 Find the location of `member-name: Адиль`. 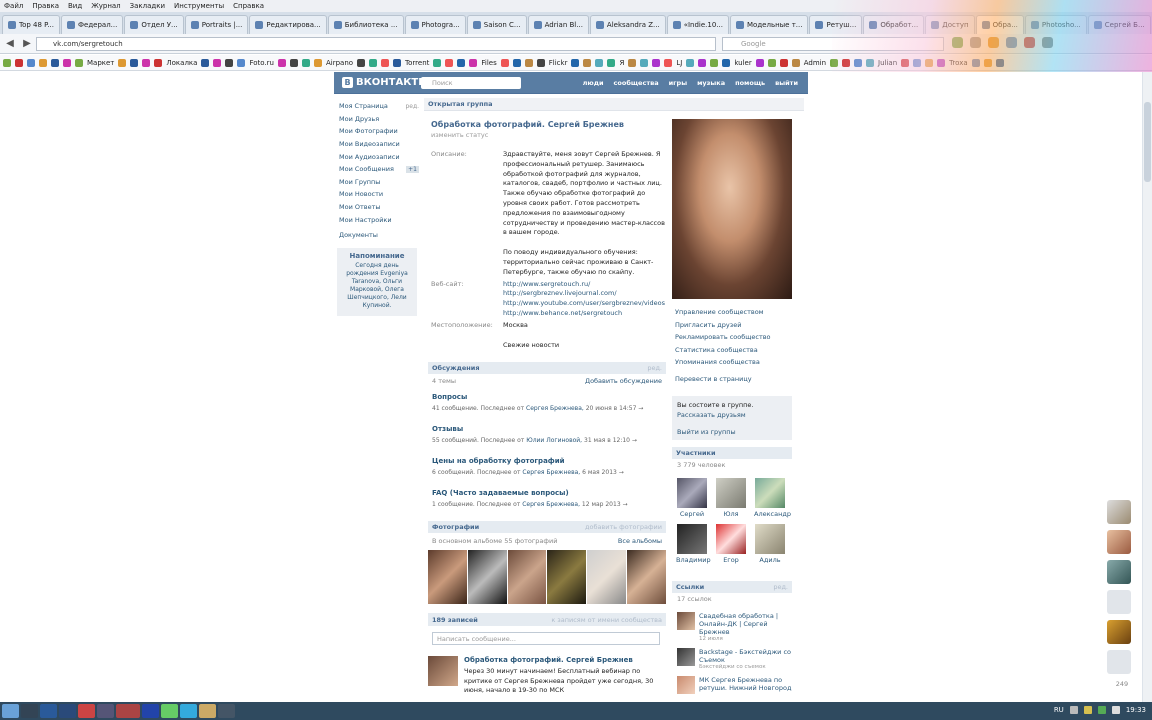

member-name: Адиль is located at coordinates (770, 560).